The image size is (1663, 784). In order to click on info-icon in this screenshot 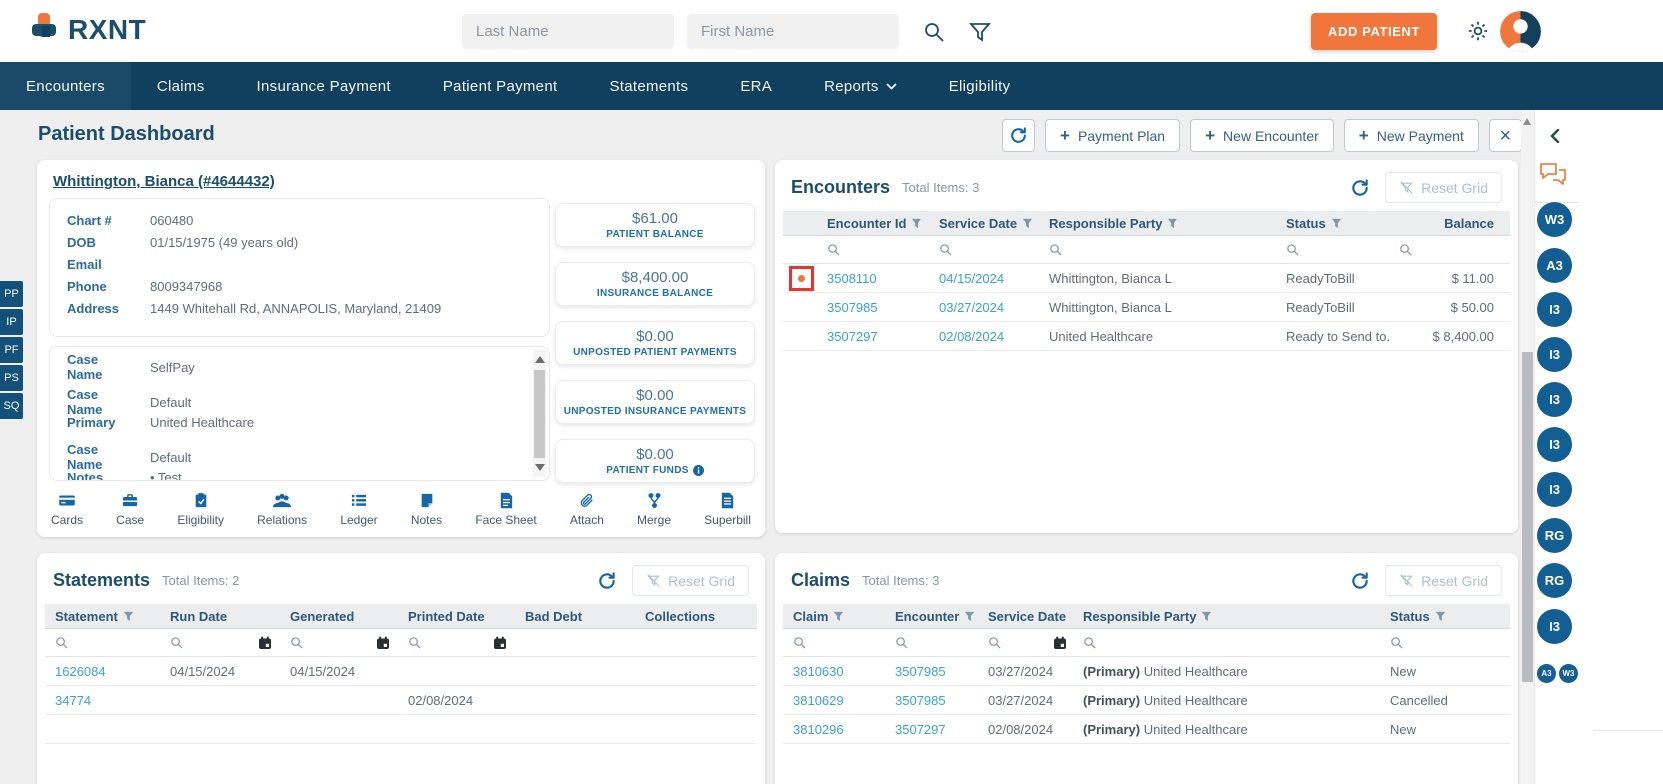, I will do `click(698, 470)`.